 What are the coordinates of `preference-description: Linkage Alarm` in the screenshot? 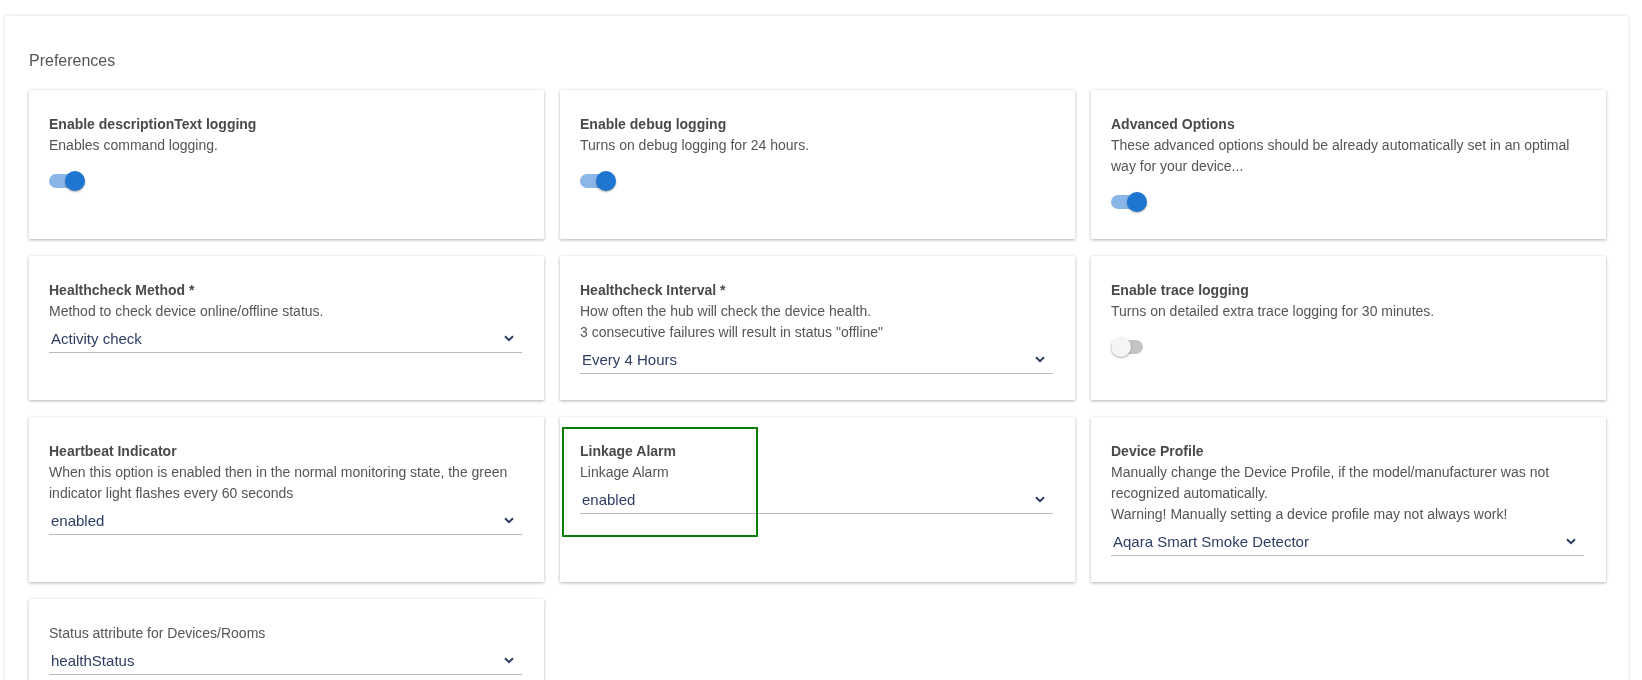 It's located at (625, 472).